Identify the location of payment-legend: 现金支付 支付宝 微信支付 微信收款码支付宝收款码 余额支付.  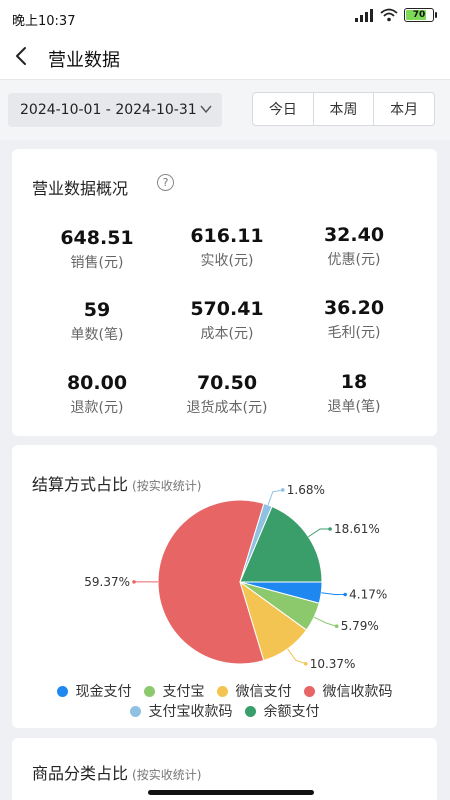
(224, 701).